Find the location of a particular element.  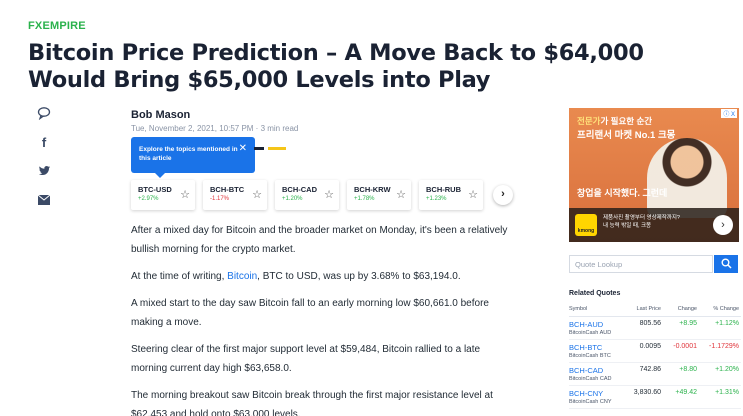

decorative-dash-yellow is located at coordinates (277, 148).